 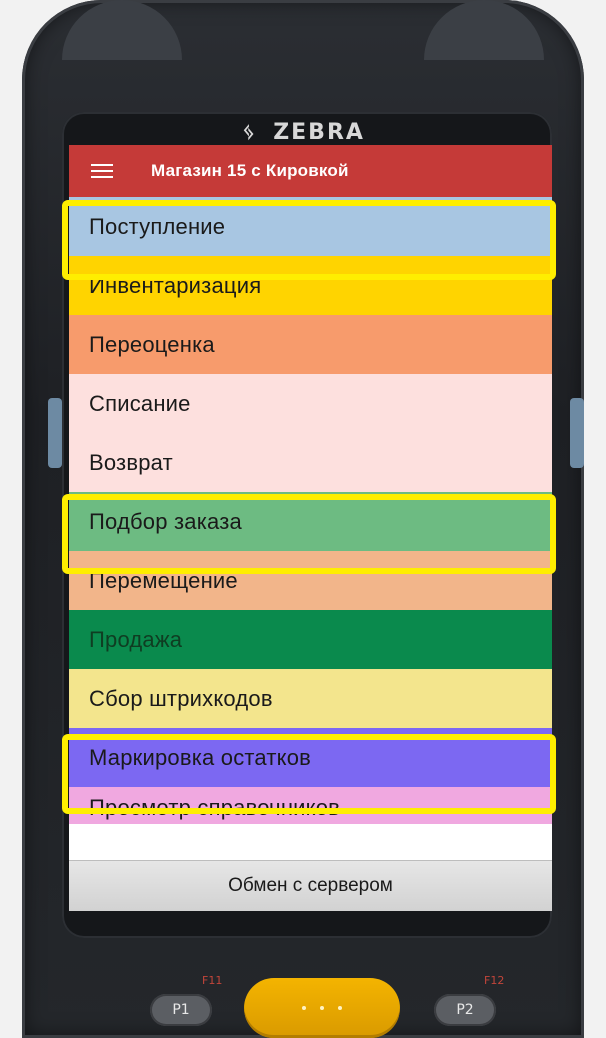 What do you see at coordinates (310, 698) in the screenshot?
I see `menu-item-sbor-shtrihkodov: Сбор штрихкодов` at bounding box center [310, 698].